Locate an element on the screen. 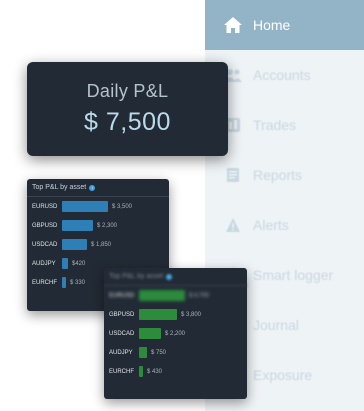 This screenshot has height=411, width=364. asset-bar-wrap: $ 3,800 is located at coordinates (174, 314).